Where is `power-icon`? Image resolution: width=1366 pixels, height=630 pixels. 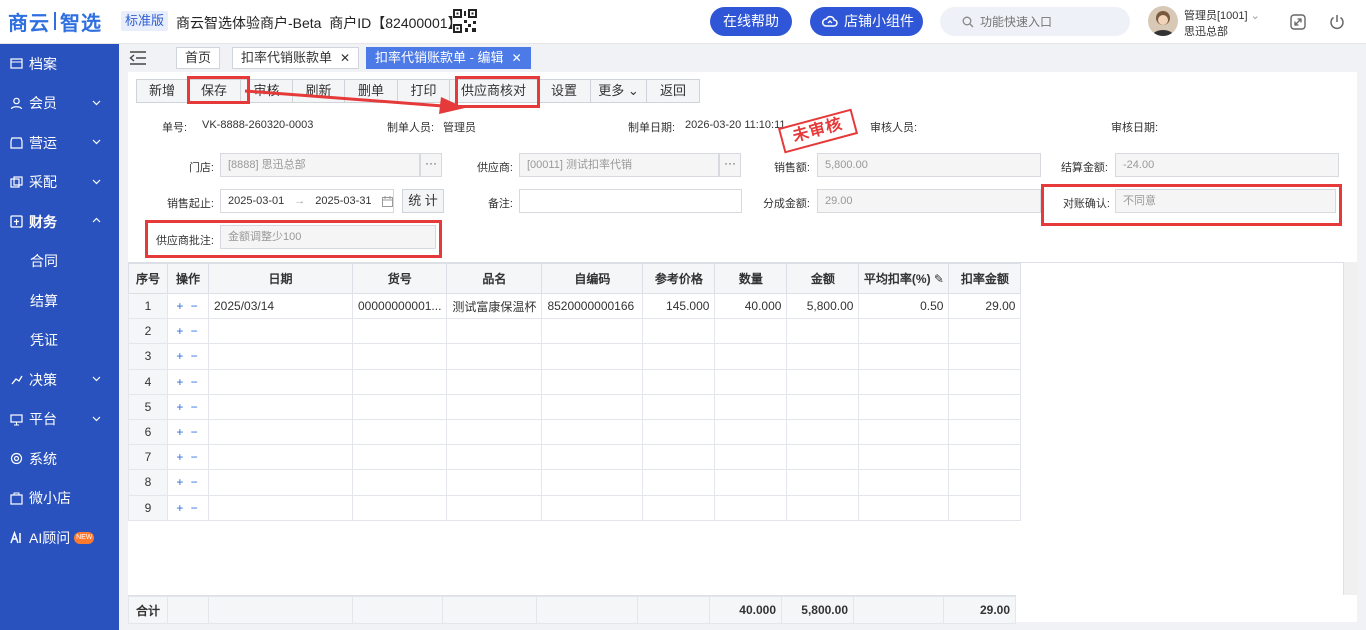 power-icon is located at coordinates (1337, 22).